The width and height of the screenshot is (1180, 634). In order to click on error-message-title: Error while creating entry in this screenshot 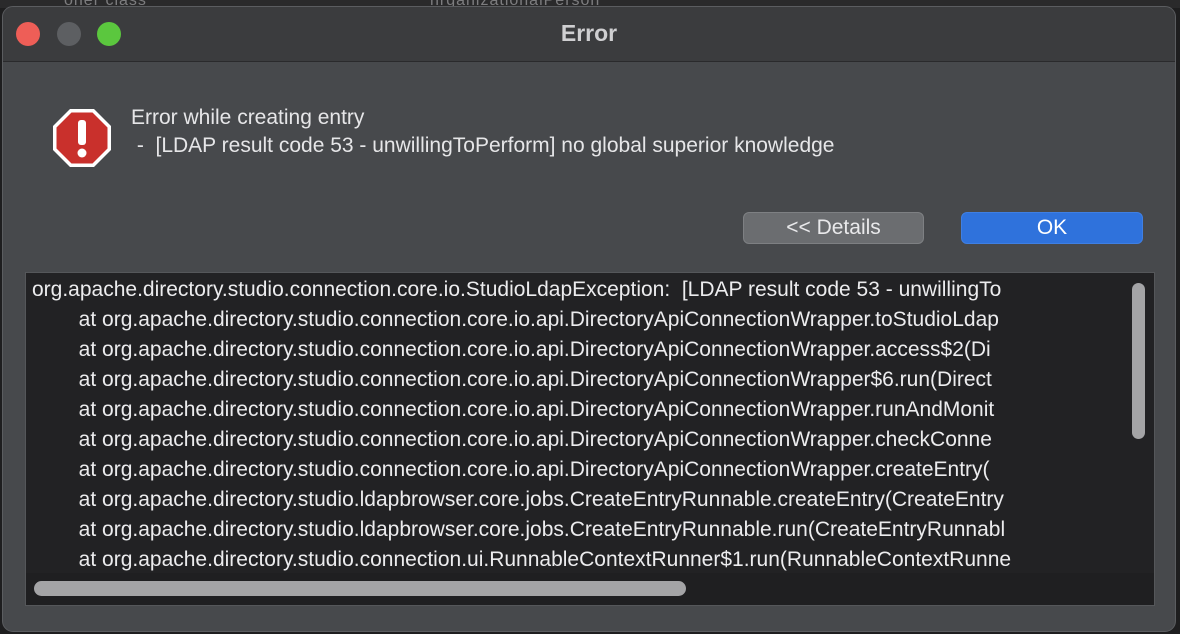, I will do `click(248, 117)`.